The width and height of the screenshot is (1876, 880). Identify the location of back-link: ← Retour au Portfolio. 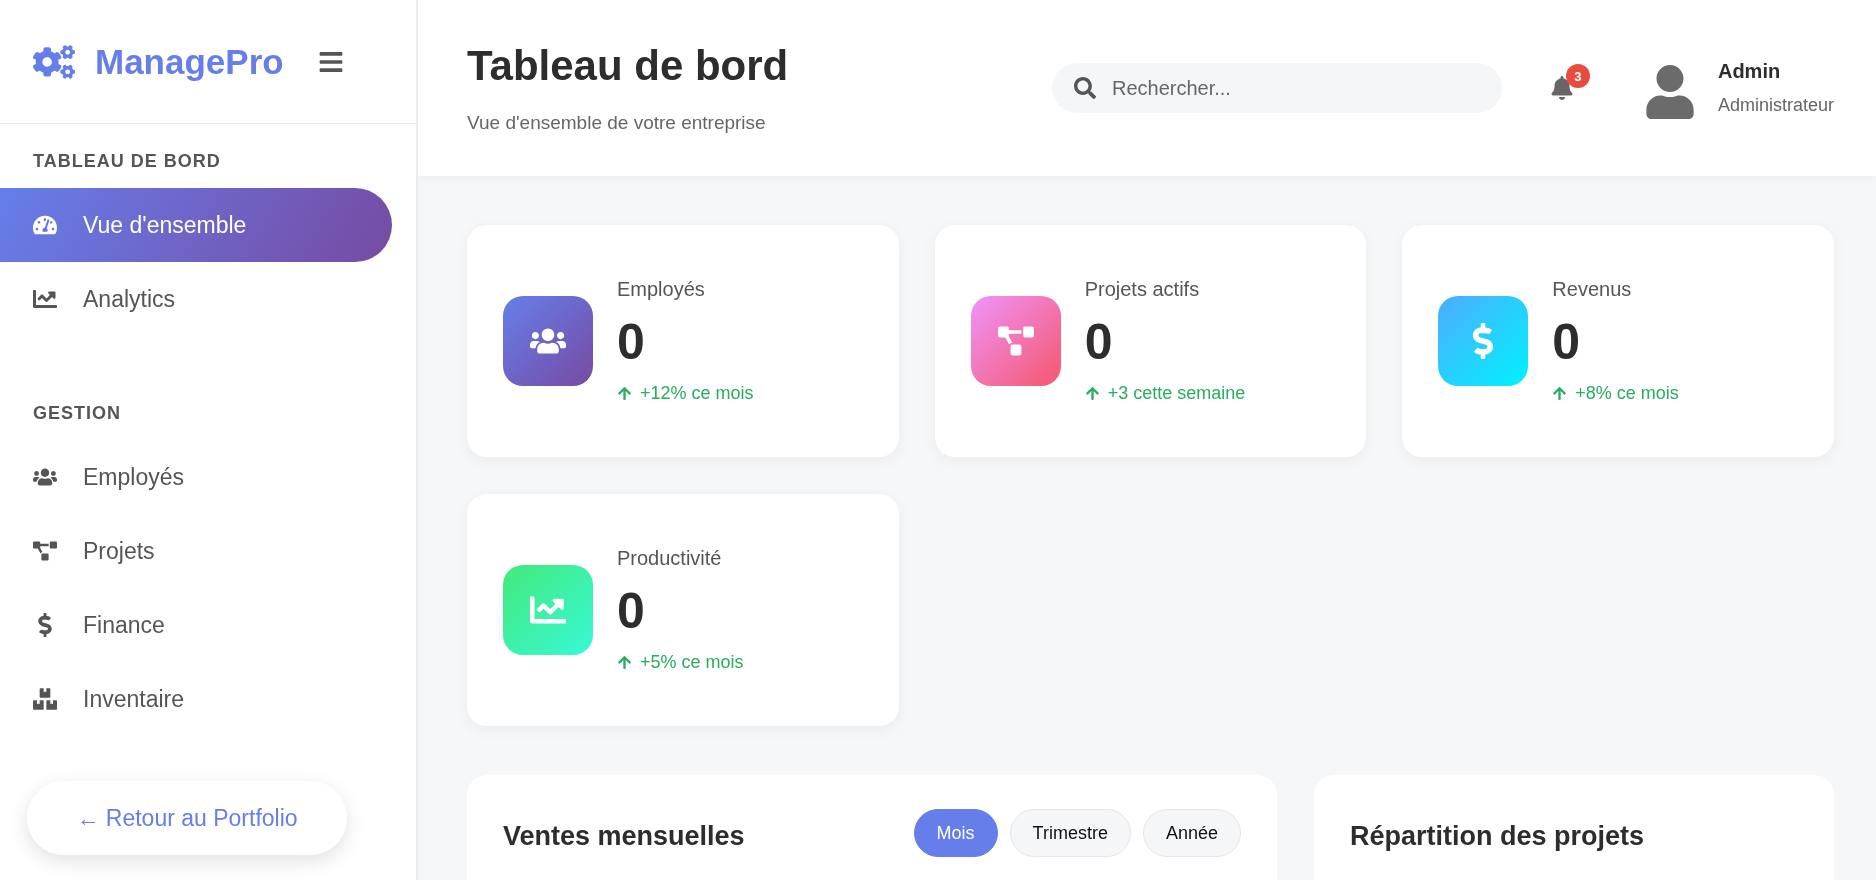
(187, 818).